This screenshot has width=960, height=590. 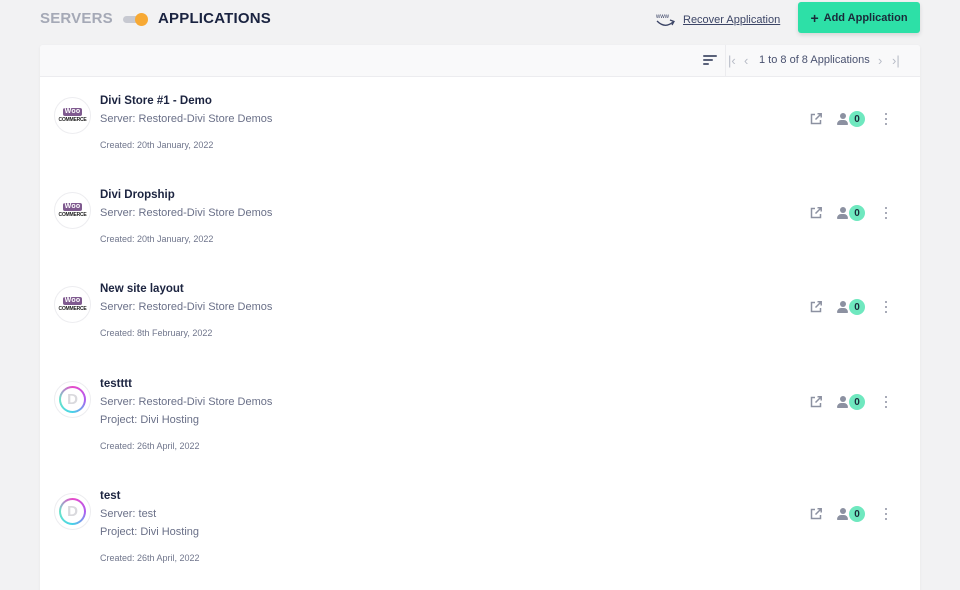 What do you see at coordinates (137, 195) in the screenshot?
I see `application-name: Divi Dropship` at bounding box center [137, 195].